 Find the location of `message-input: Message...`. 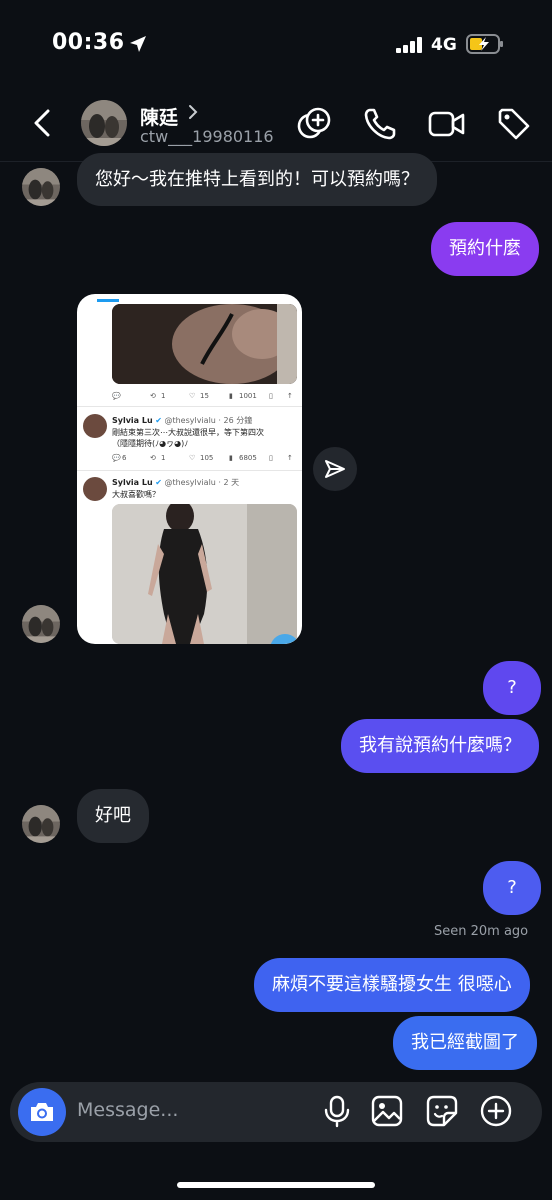

message-input: Message... is located at coordinates (127, 1110).